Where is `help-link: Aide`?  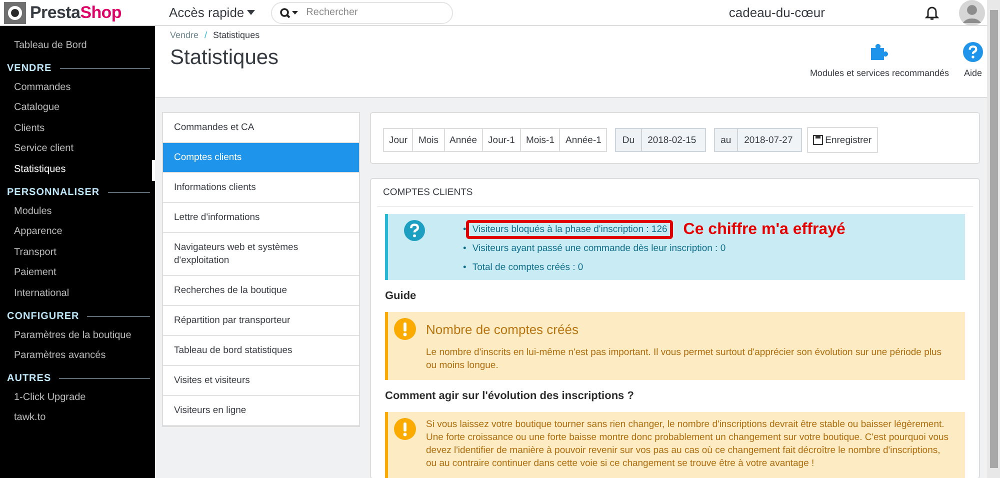
help-link: Aide is located at coordinates (973, 69).